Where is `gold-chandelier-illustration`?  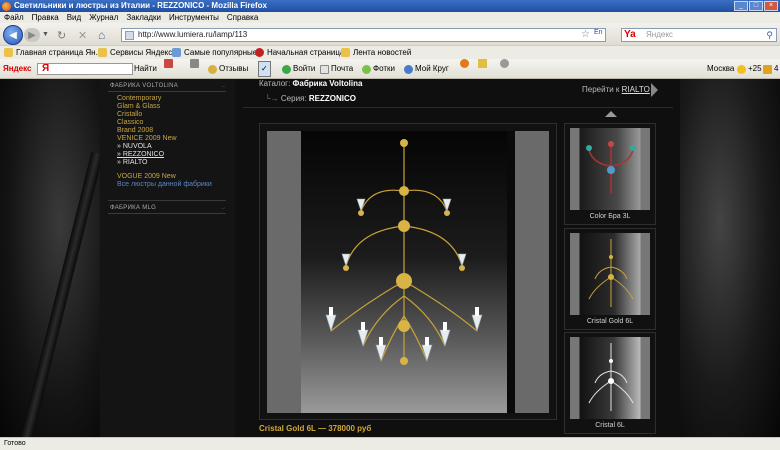 gold-chandelier-illustration is located at coordinates (611, 273).